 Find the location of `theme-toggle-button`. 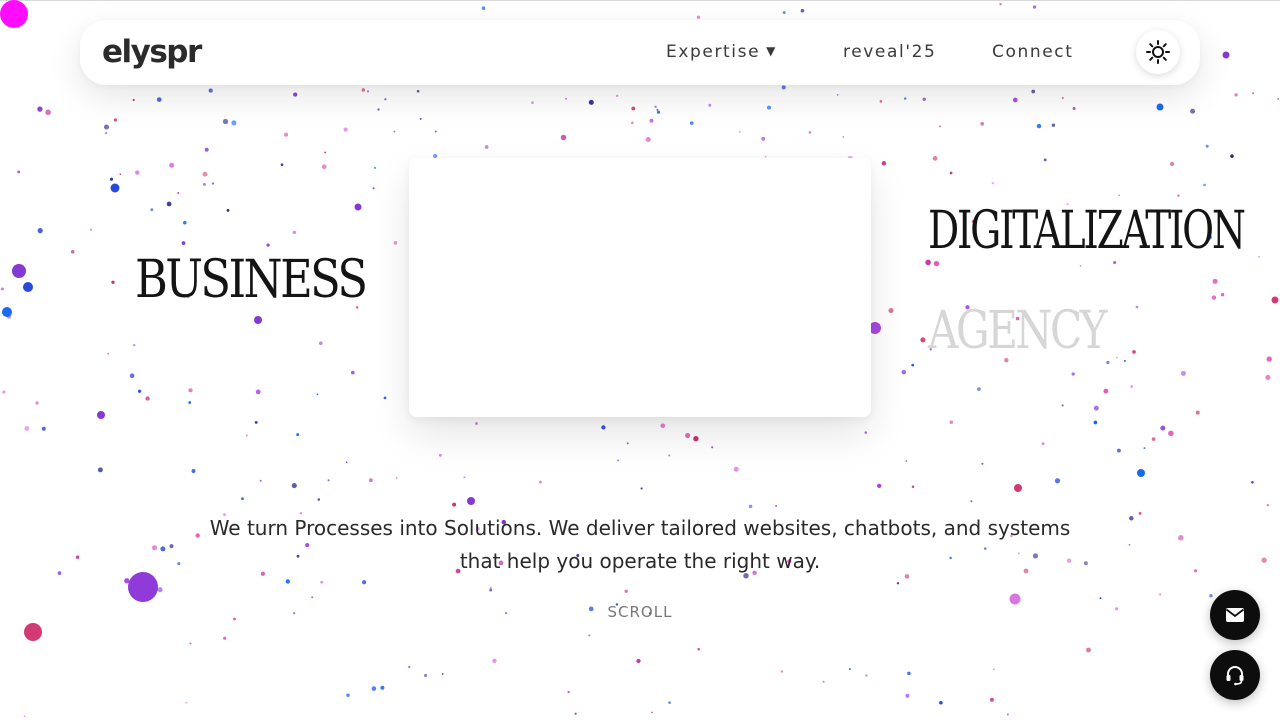

theme-toggle-button is located at coordinates (1158, 52).